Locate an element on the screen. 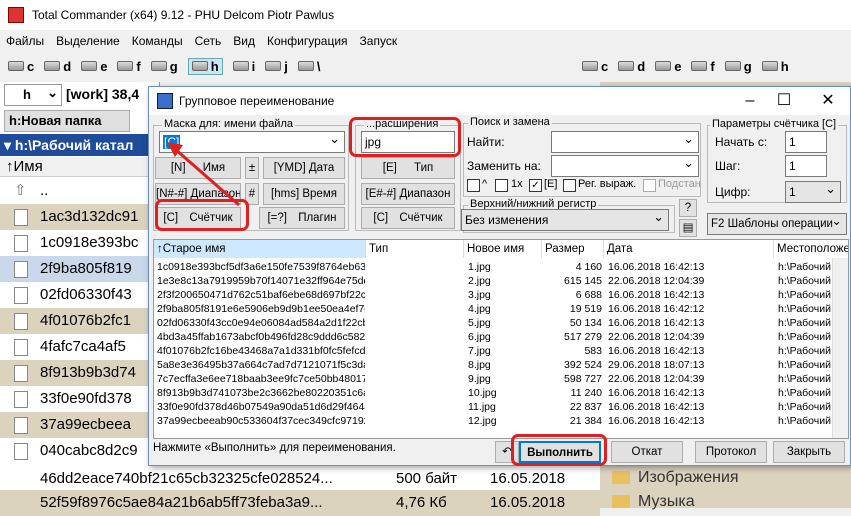  time-btn: [hms] Время is located at coordinates (304, 194).